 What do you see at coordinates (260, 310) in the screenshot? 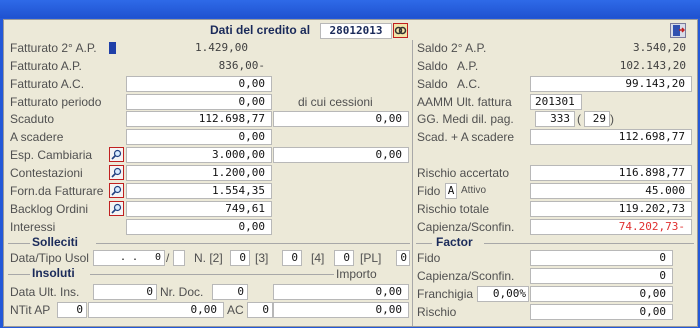
I see `ac-count-field: 0` at bounding box center [260, 310].